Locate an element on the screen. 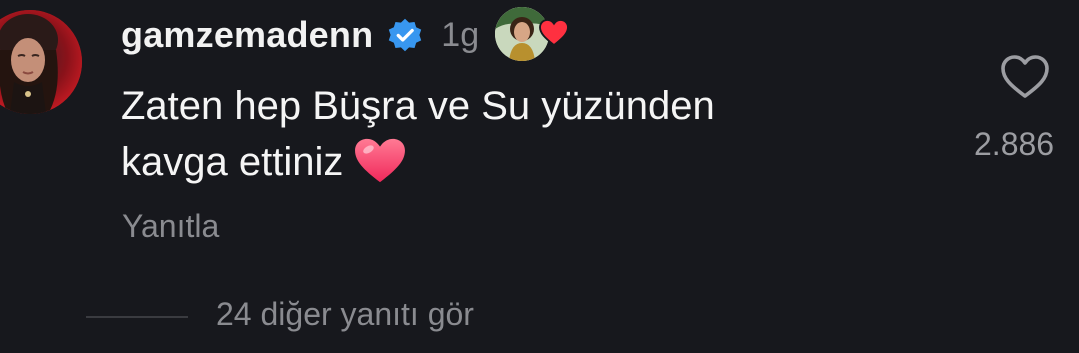 Image resolution: width=1079 pixels, height=353 pixels. heart-outline-icon is located at coordinates (1025, 77).